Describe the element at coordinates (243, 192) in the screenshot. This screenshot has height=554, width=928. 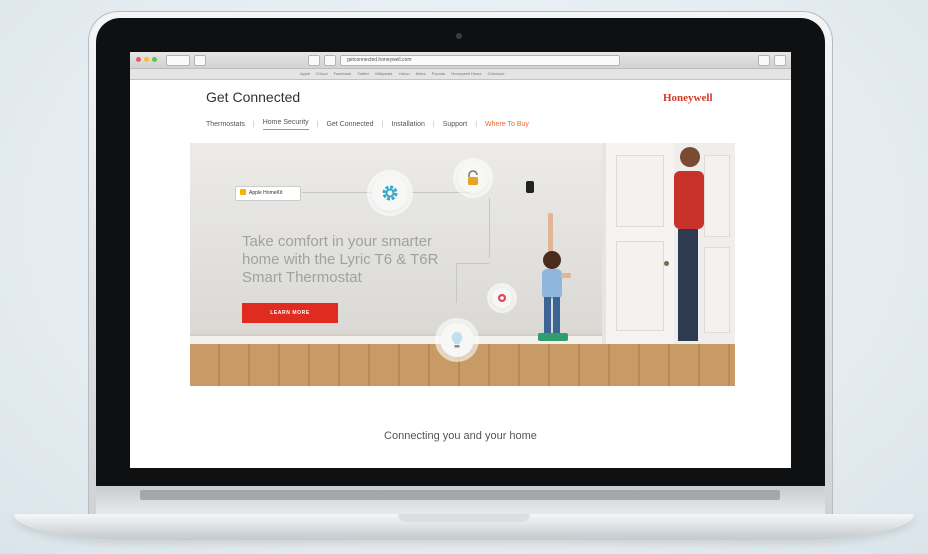
I see `homekit-icon` at that location.